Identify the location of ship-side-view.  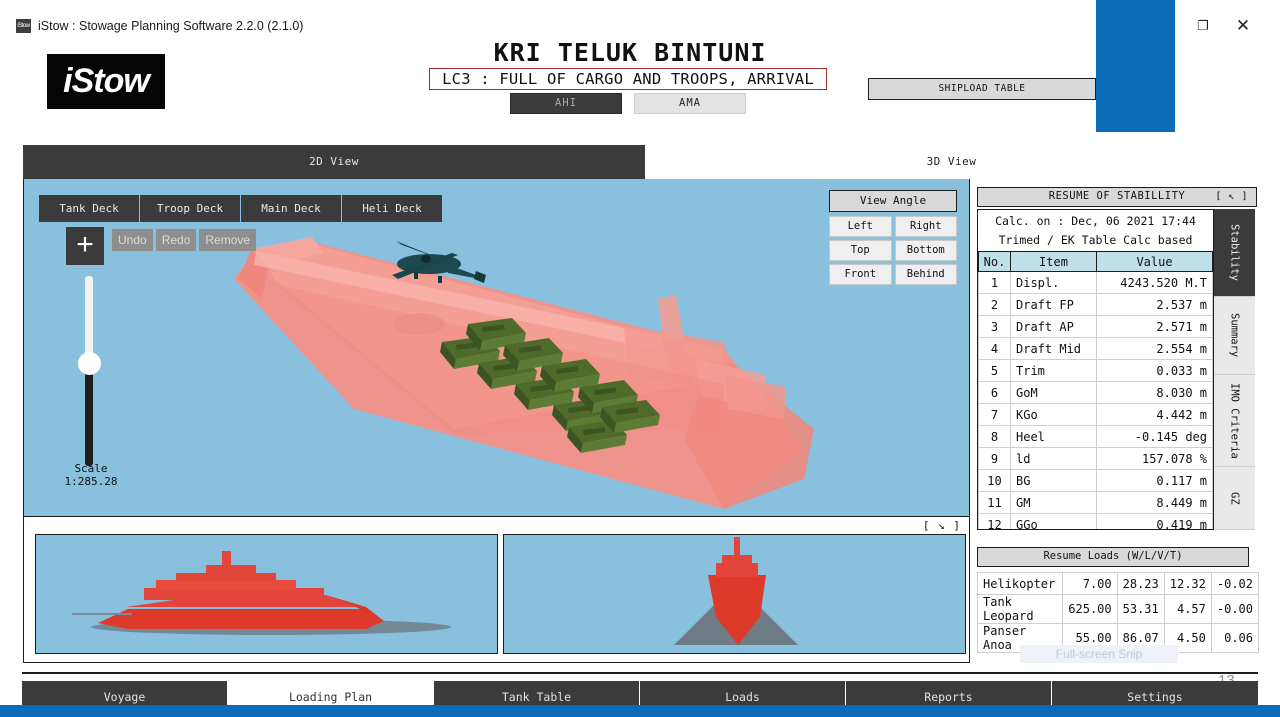
(266, 594).